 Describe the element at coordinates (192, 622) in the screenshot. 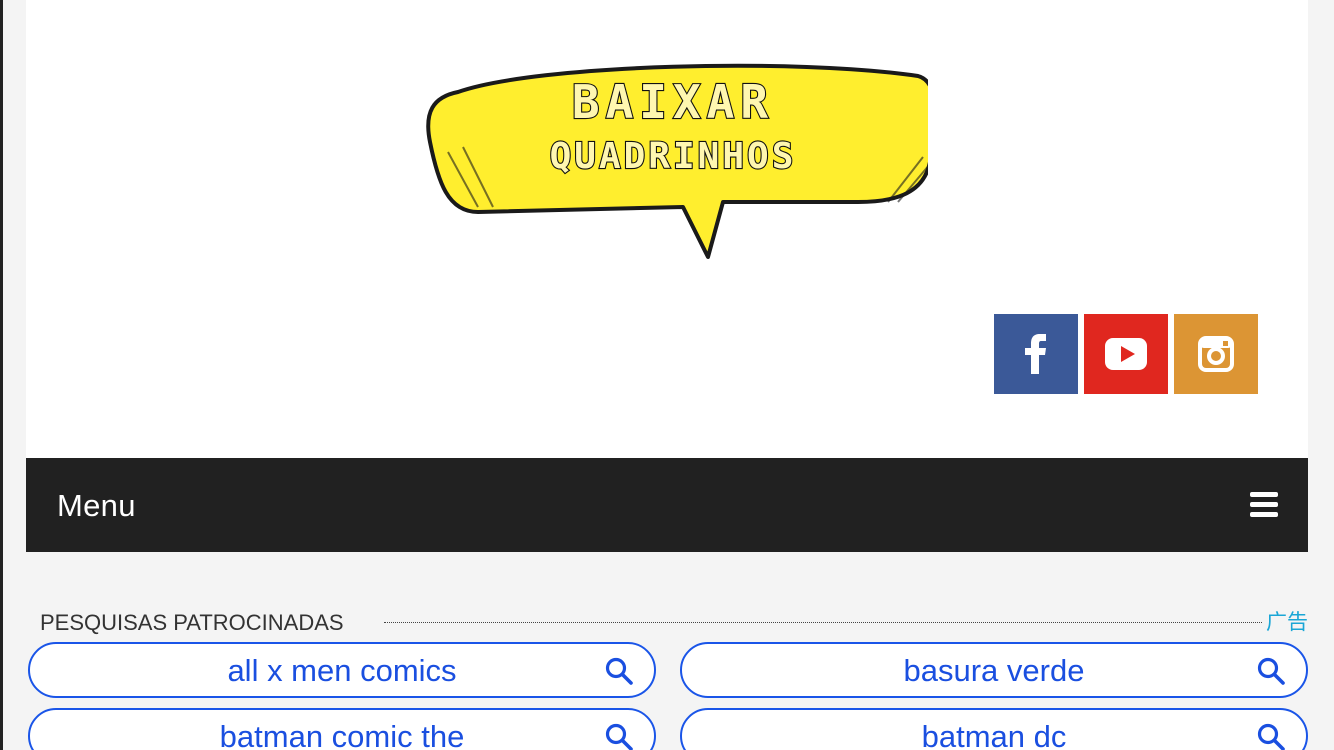

I see `sponsored-searches-title: PESQUISAS PATROCINADAS` at that location.